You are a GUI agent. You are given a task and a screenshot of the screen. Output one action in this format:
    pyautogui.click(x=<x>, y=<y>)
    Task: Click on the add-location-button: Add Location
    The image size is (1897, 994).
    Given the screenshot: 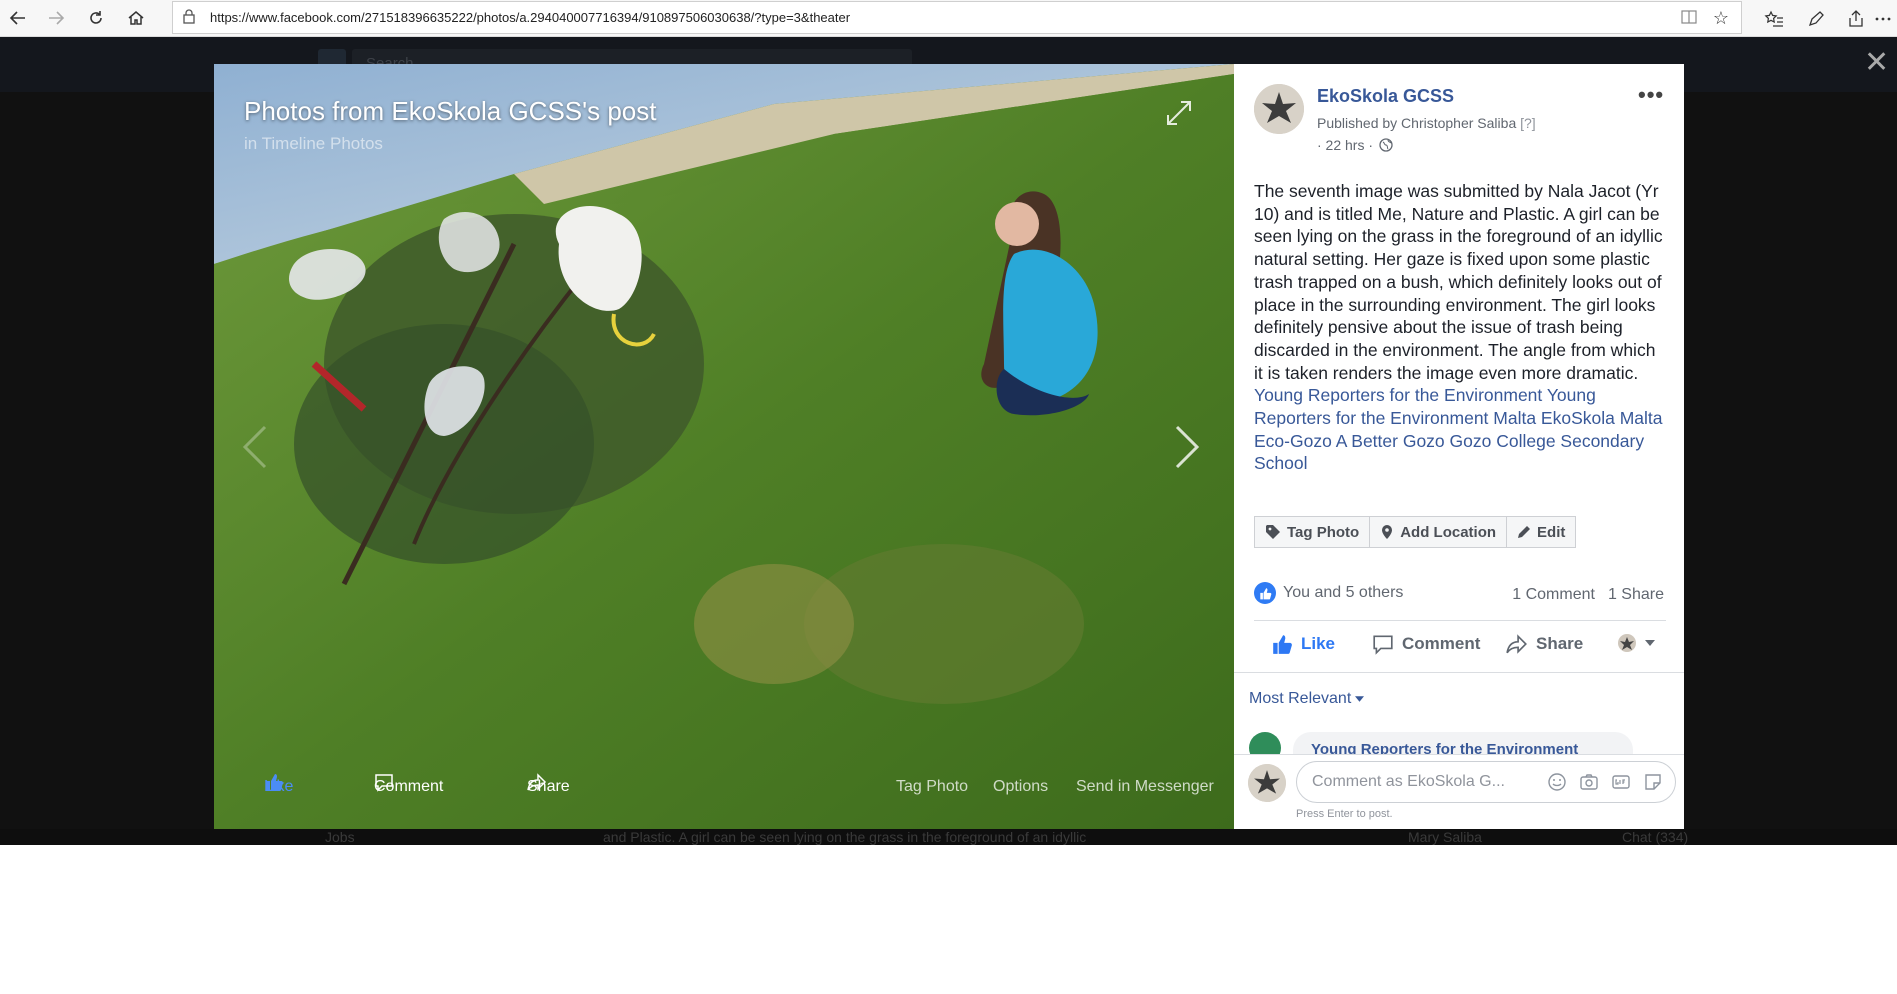 What is the action you would take?
    pyautogui.click(x=1438, y=532)
    